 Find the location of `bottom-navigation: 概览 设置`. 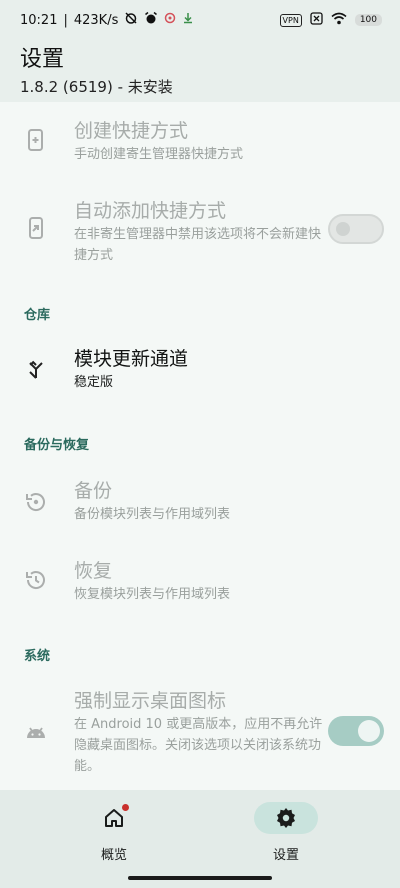

bottom-navigation: 概览 设置 is located at coordinates (200, 839).